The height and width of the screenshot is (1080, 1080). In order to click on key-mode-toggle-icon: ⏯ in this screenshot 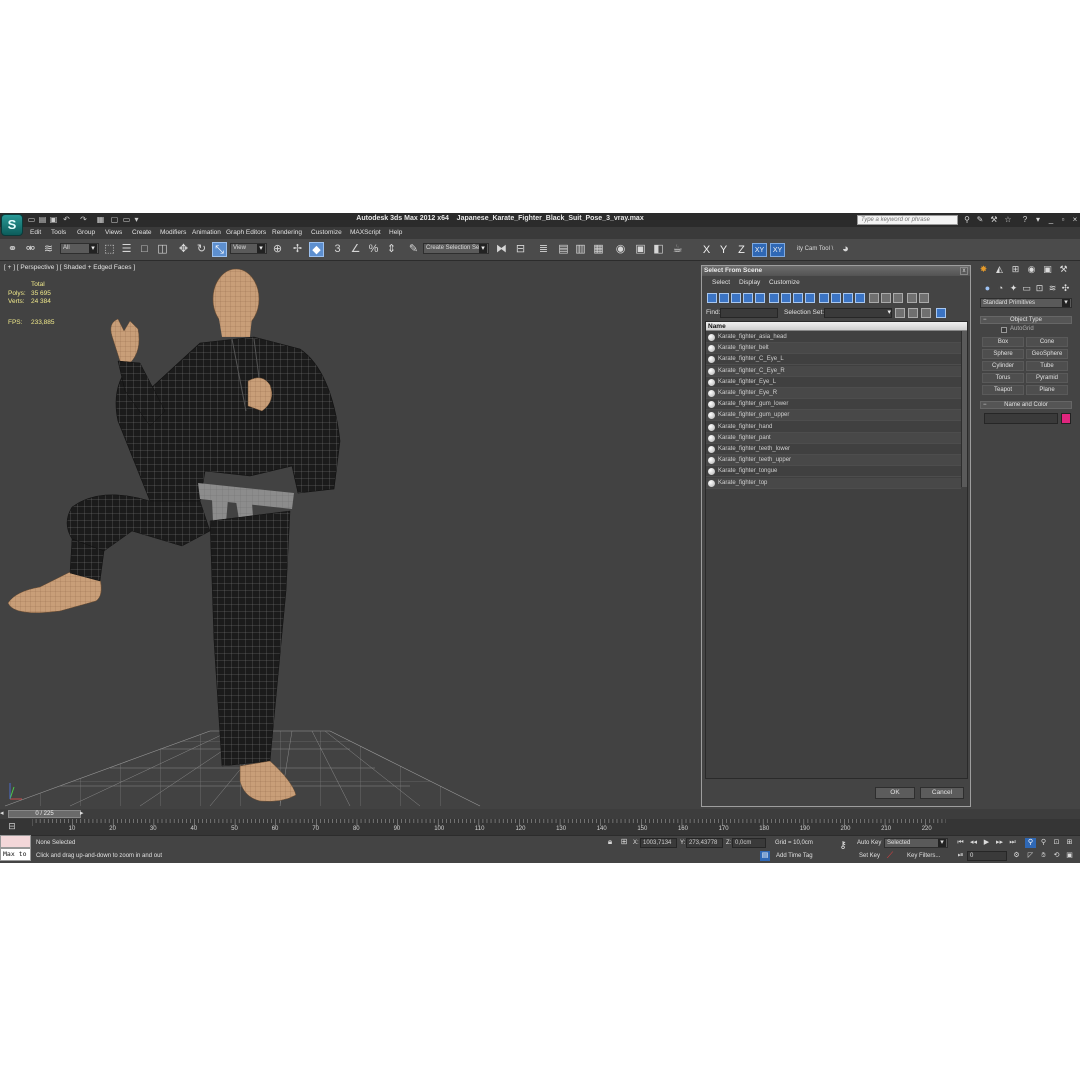, I will do `click(960, 856)`.